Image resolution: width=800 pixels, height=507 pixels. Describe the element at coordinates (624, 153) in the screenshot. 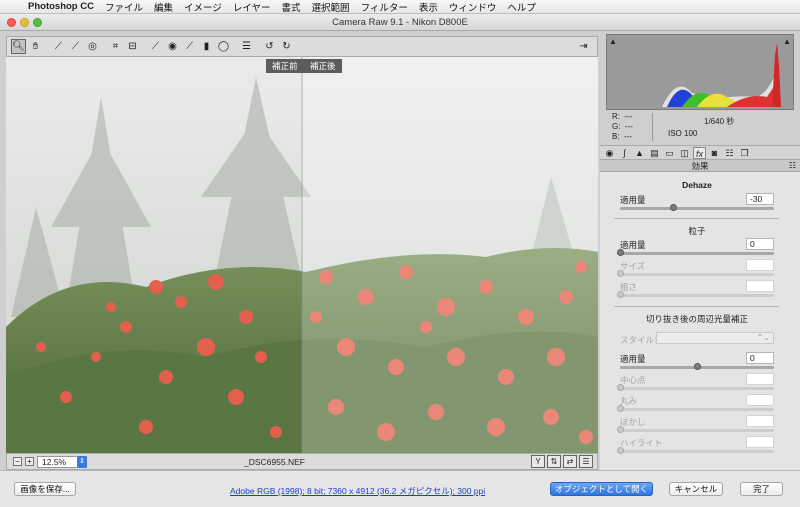

I see `tab-tone-curve-icon: ∫` at that location.